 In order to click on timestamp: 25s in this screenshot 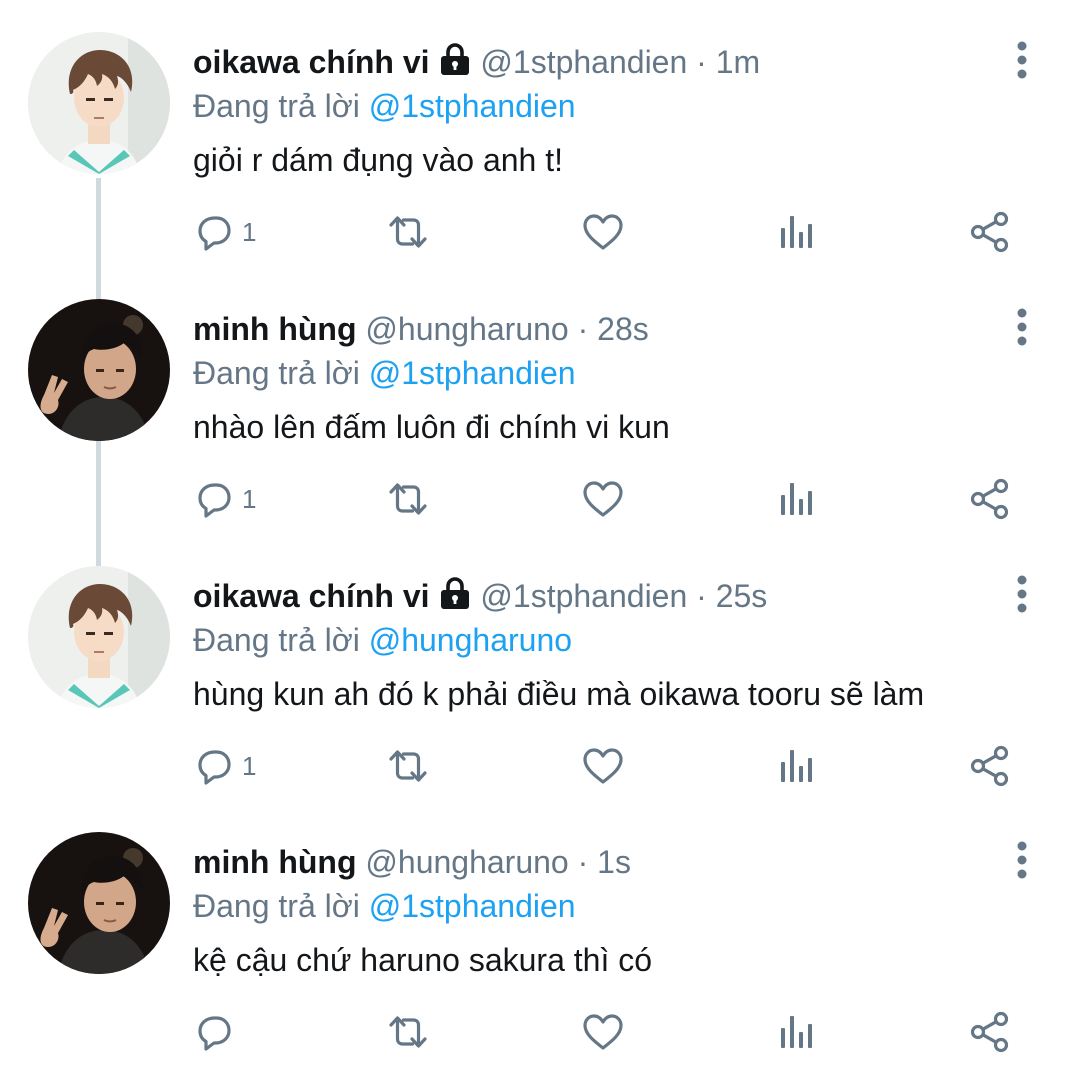, I will do `click(742, 596)`.